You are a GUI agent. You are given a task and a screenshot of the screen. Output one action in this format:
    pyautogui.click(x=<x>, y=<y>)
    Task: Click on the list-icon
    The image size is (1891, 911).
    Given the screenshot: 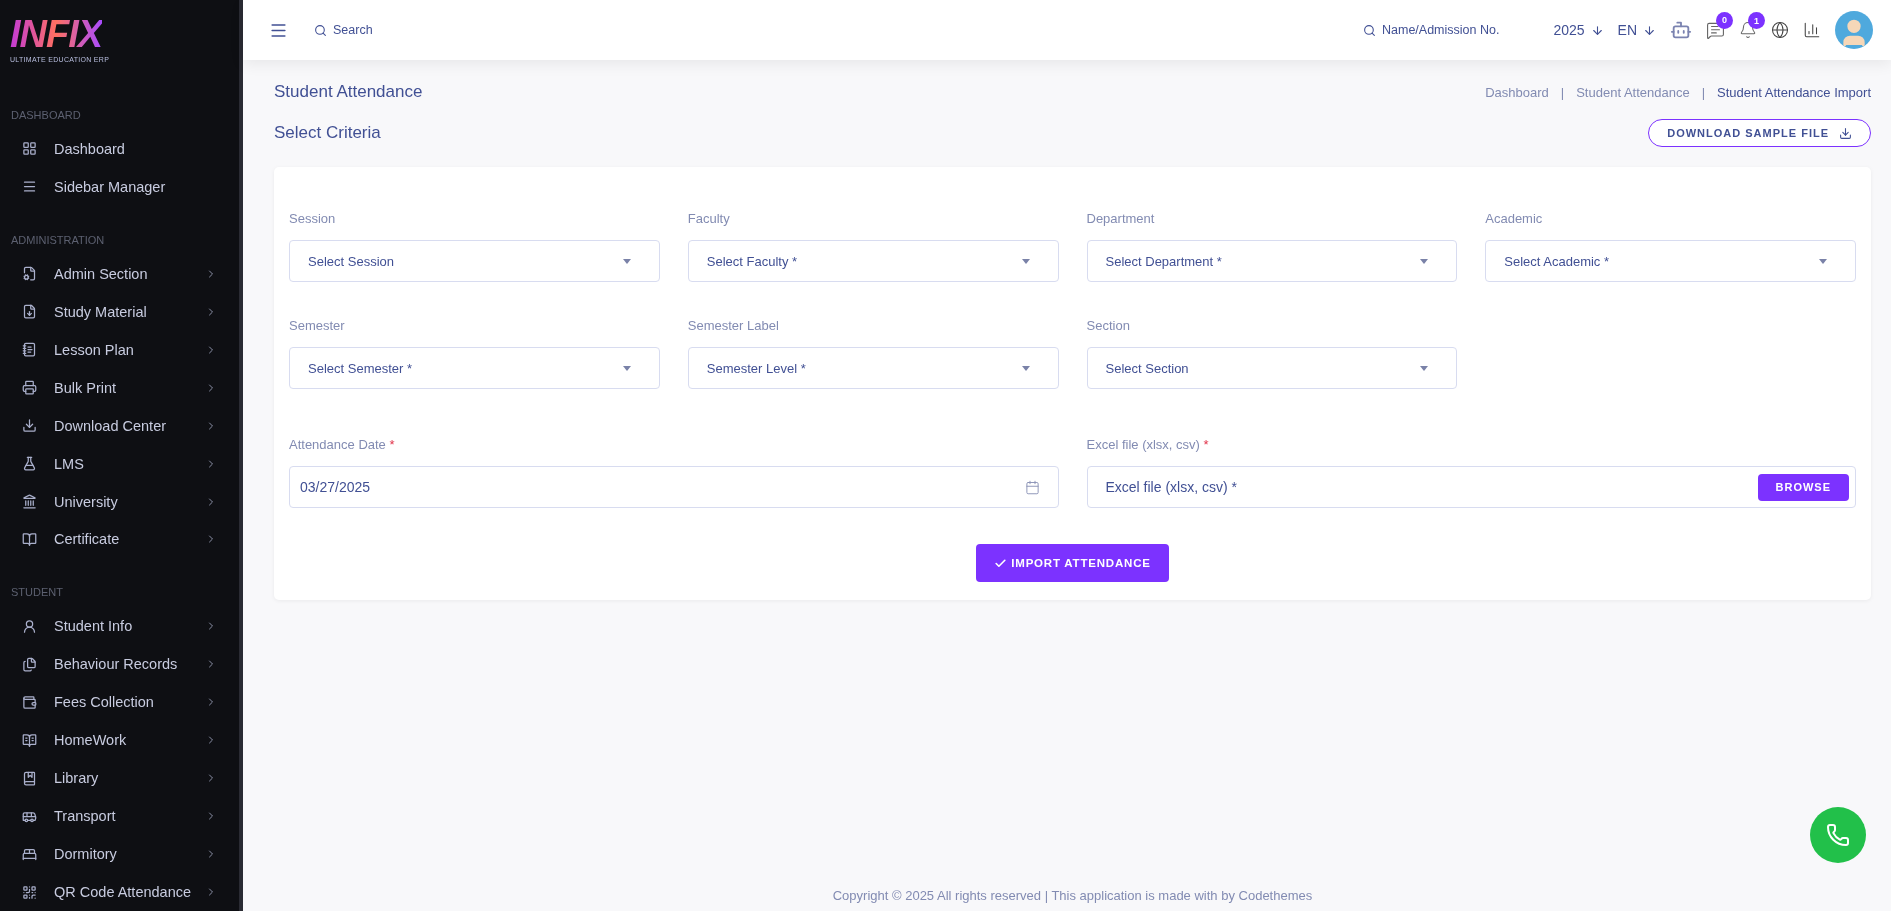 What is the action you would take?
    pyautogui.click(x=29, y=187)
    